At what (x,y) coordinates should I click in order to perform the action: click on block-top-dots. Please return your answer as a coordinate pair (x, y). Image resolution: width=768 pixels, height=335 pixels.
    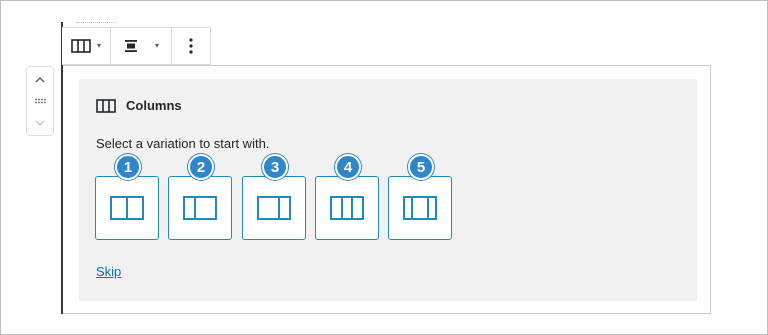
    Looking at the image, I should click on (96, 23).